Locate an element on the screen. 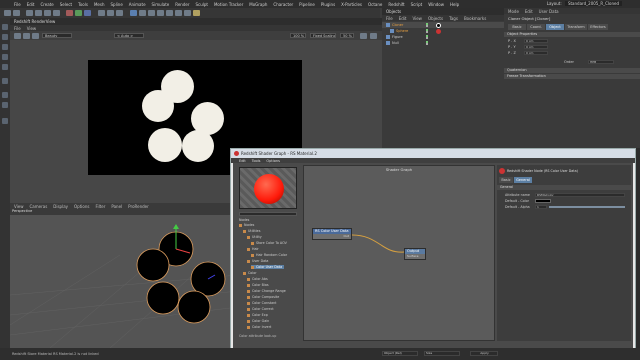 This screenshot has height=360, width=640. viewport-menu-item: Options is located at coordinates (81, 206).